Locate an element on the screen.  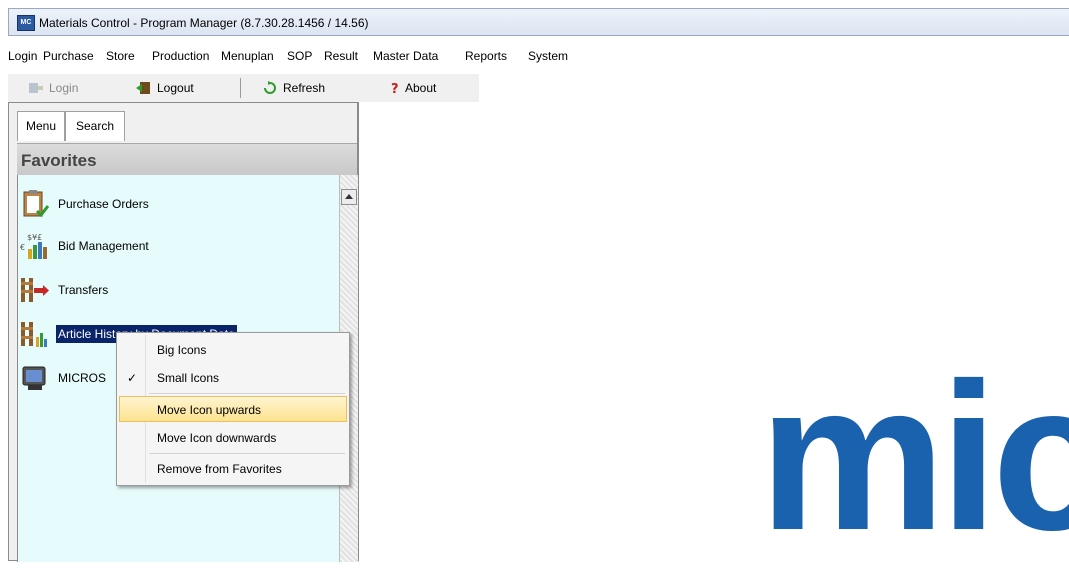
menu-menuplan: Menuplan is located at coordinates (247, 56).